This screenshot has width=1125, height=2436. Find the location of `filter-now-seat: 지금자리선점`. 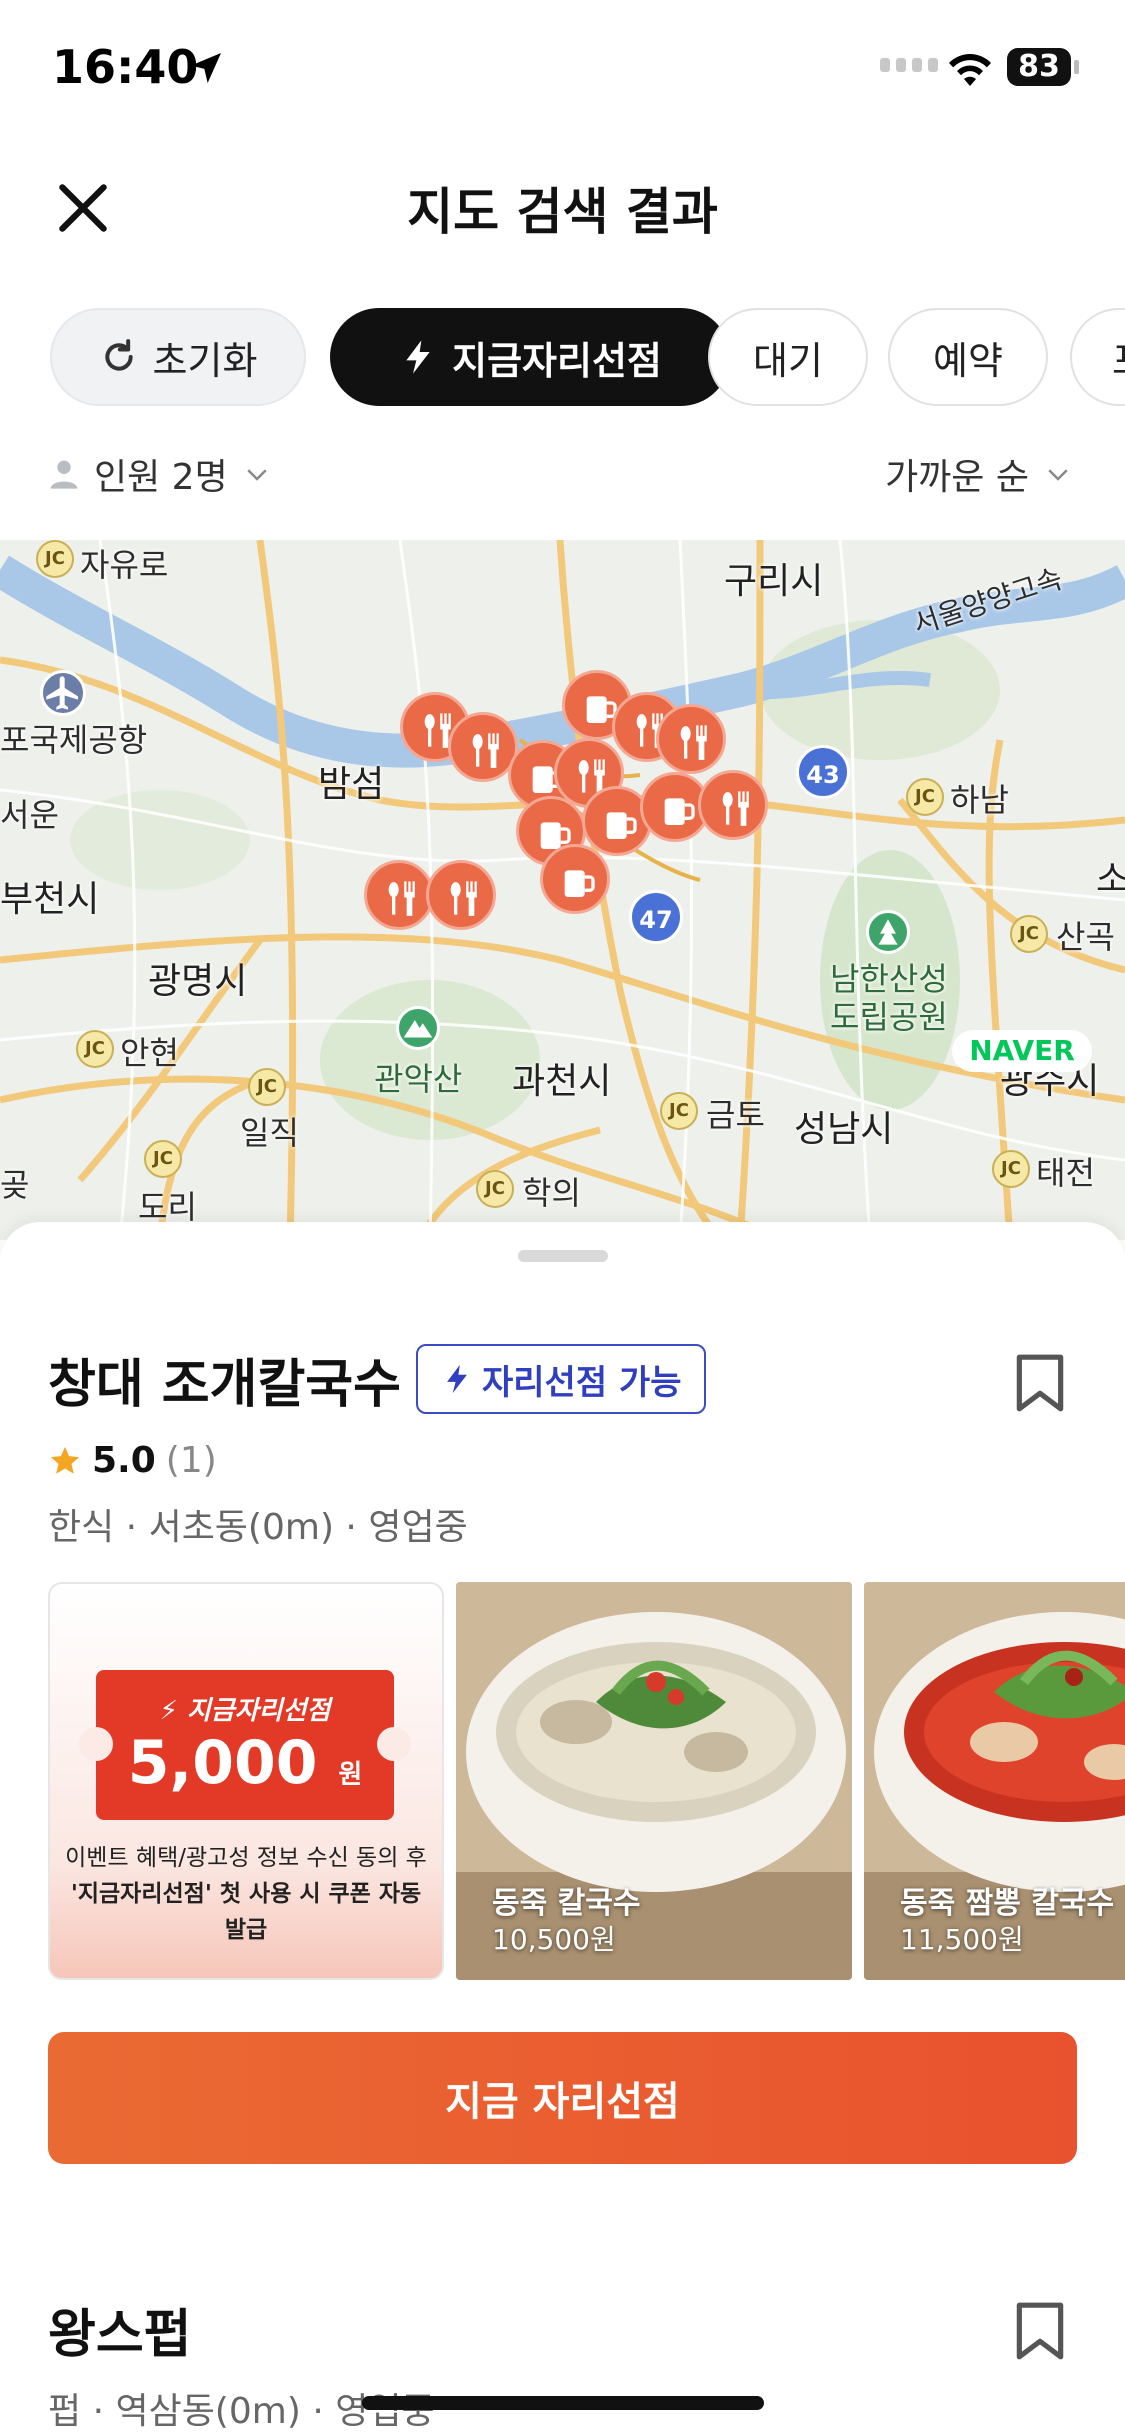

filter-now-seat: 지금자리선점 is located at coordinates (530, 357).